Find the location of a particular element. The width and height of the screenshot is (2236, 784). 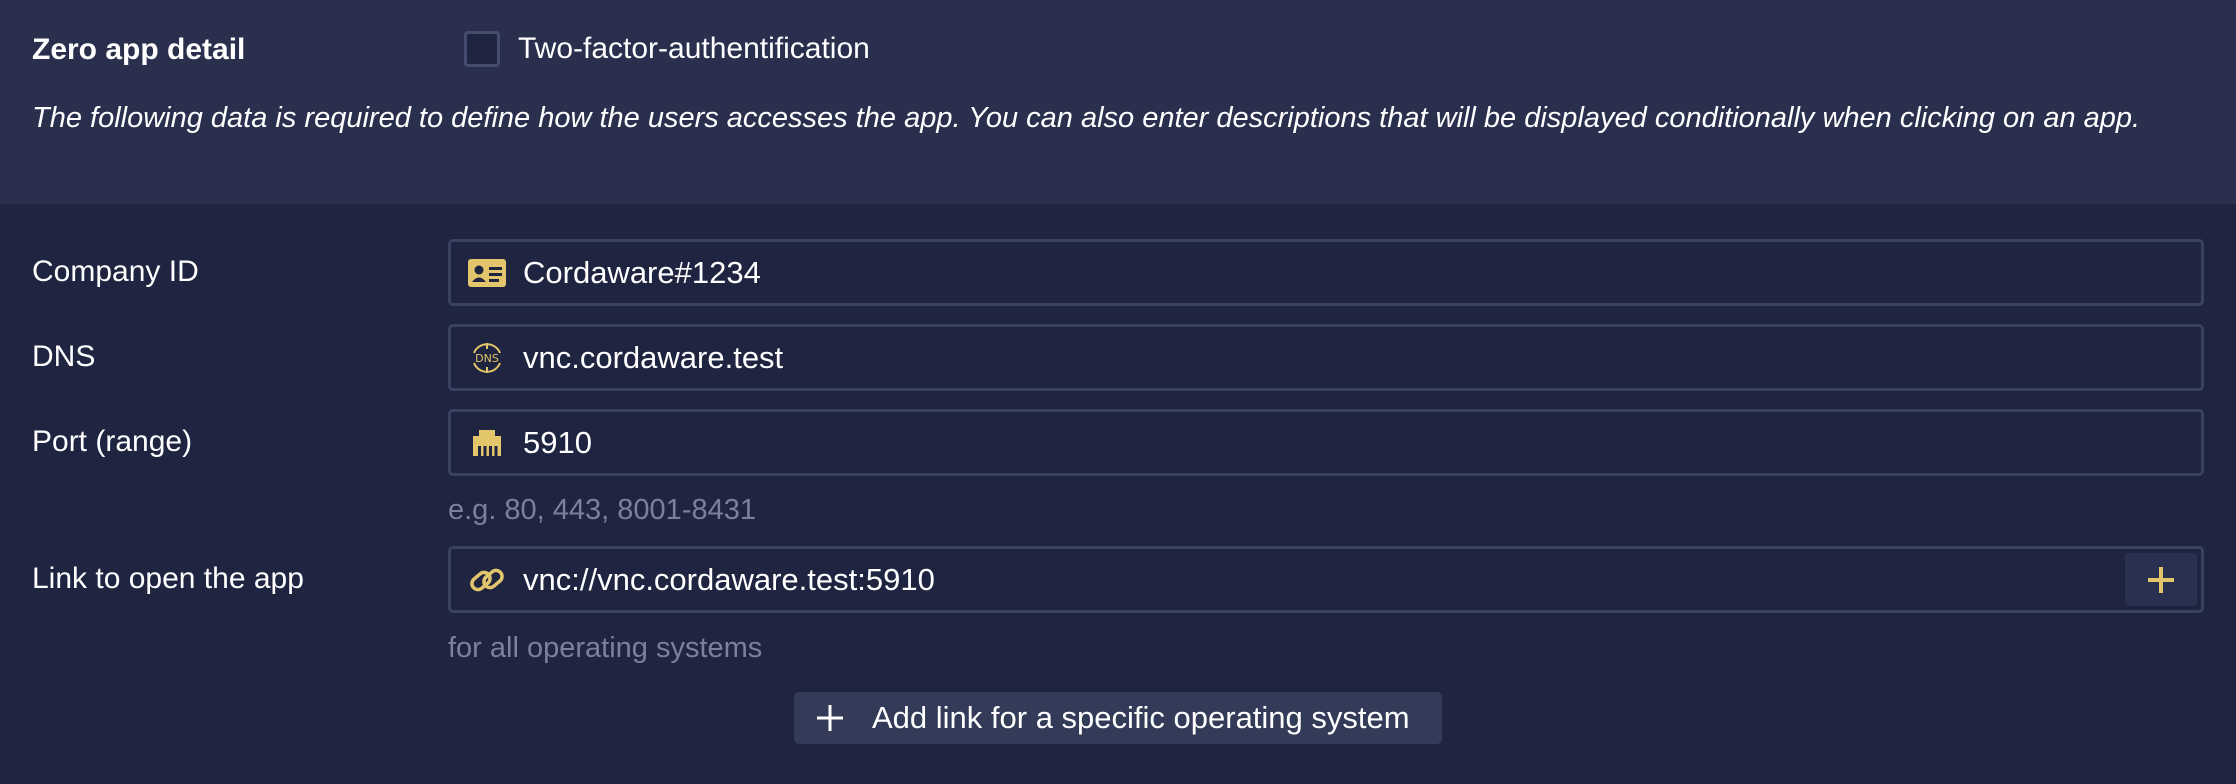

port-field: 5910 is located at coordinates (1326, 442).